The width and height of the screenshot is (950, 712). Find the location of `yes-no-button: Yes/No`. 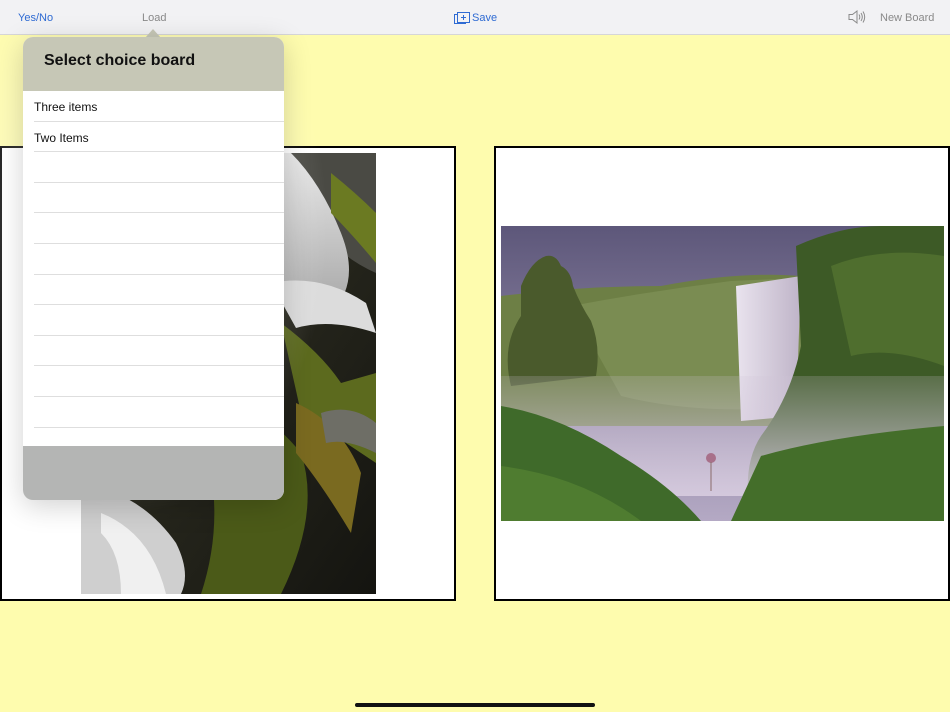

yes-no-button: Yes/No is located at coordinates (35, 18).